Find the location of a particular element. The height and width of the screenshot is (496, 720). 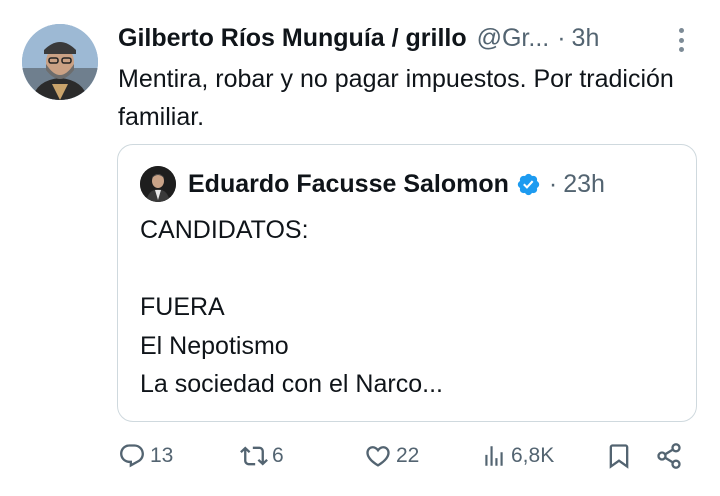

reply-count: 13 is located at coordinates (162, 455).